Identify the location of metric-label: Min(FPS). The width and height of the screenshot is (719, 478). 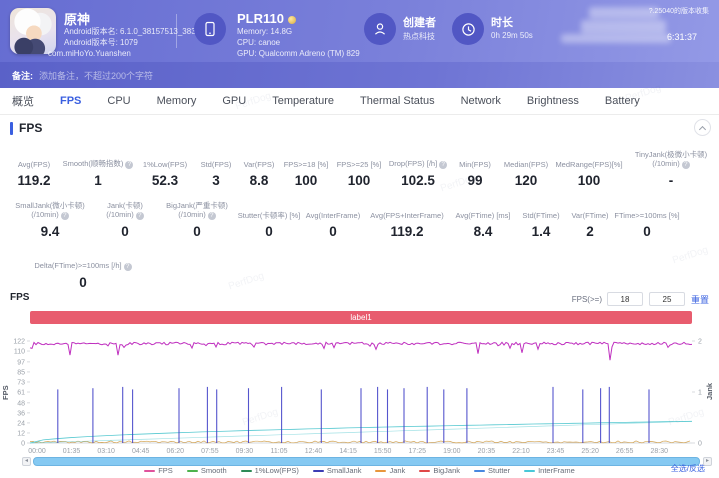
(475, 164).